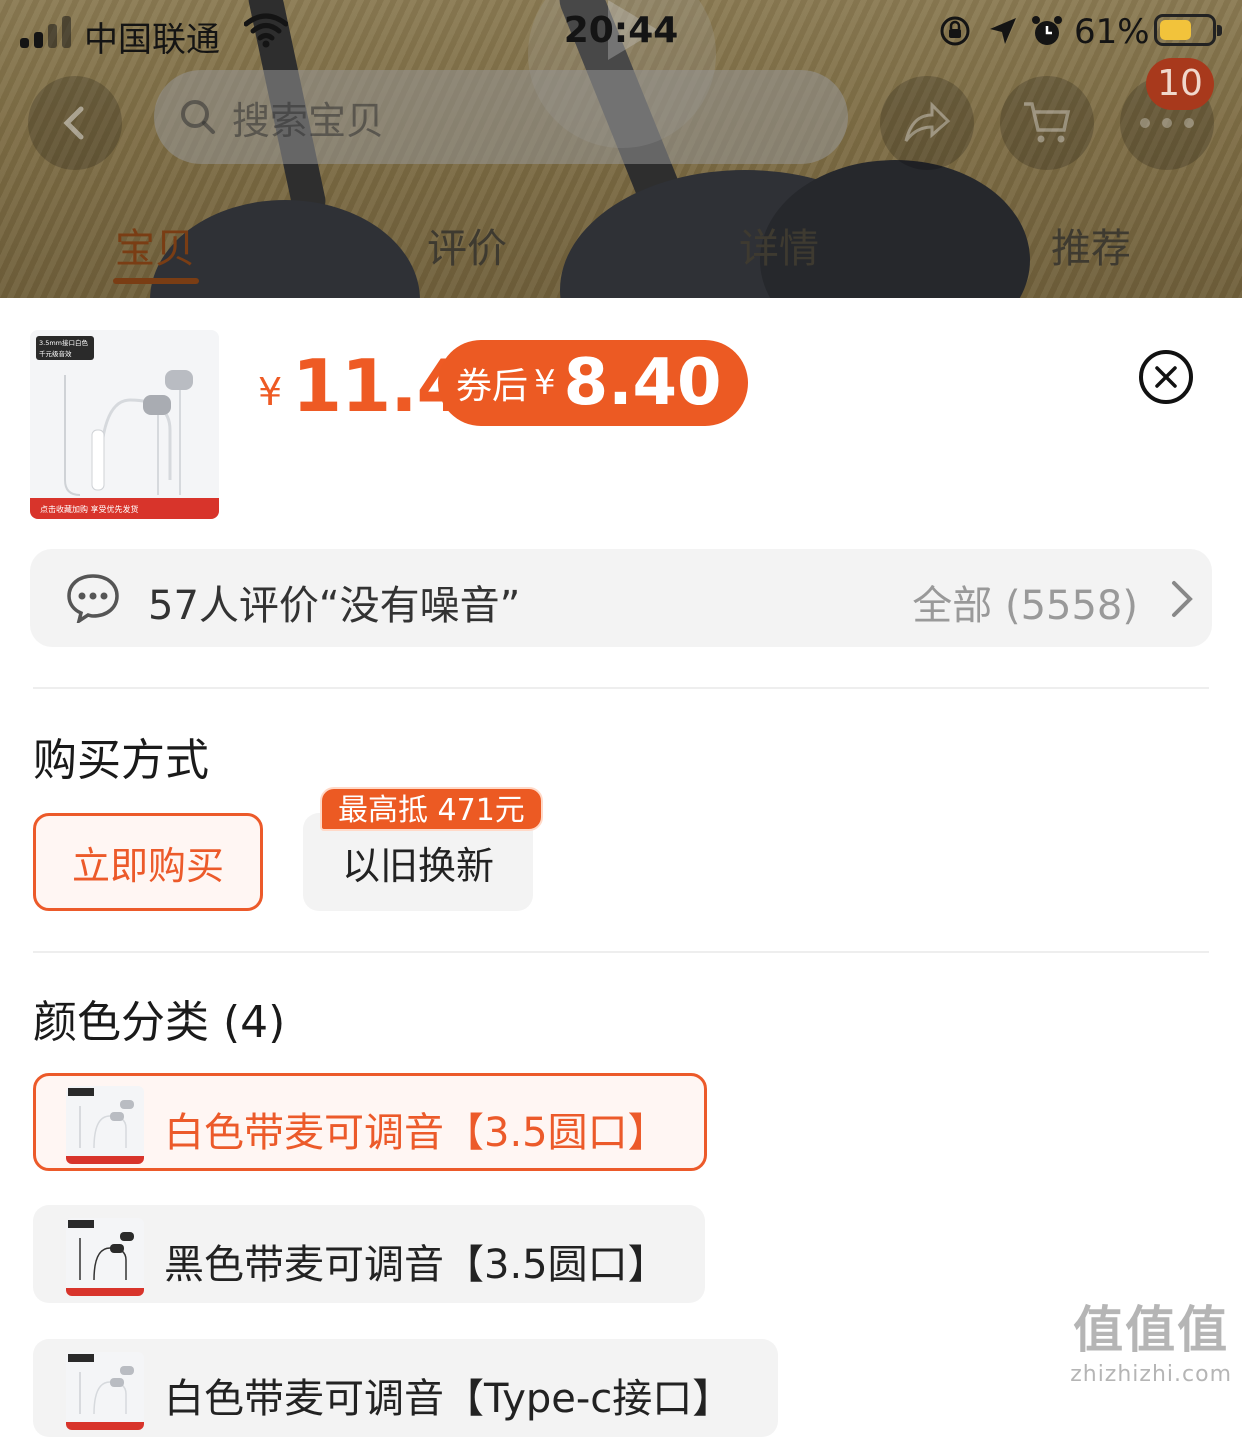  What do you see at coordinates (93, 598) in the screenshot?
I see `chat-bubble-icon` at bounding box center [93, 598].